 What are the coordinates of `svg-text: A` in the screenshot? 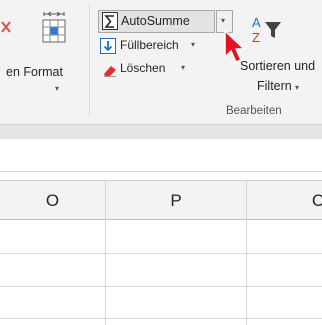 It's located at (256, 22).